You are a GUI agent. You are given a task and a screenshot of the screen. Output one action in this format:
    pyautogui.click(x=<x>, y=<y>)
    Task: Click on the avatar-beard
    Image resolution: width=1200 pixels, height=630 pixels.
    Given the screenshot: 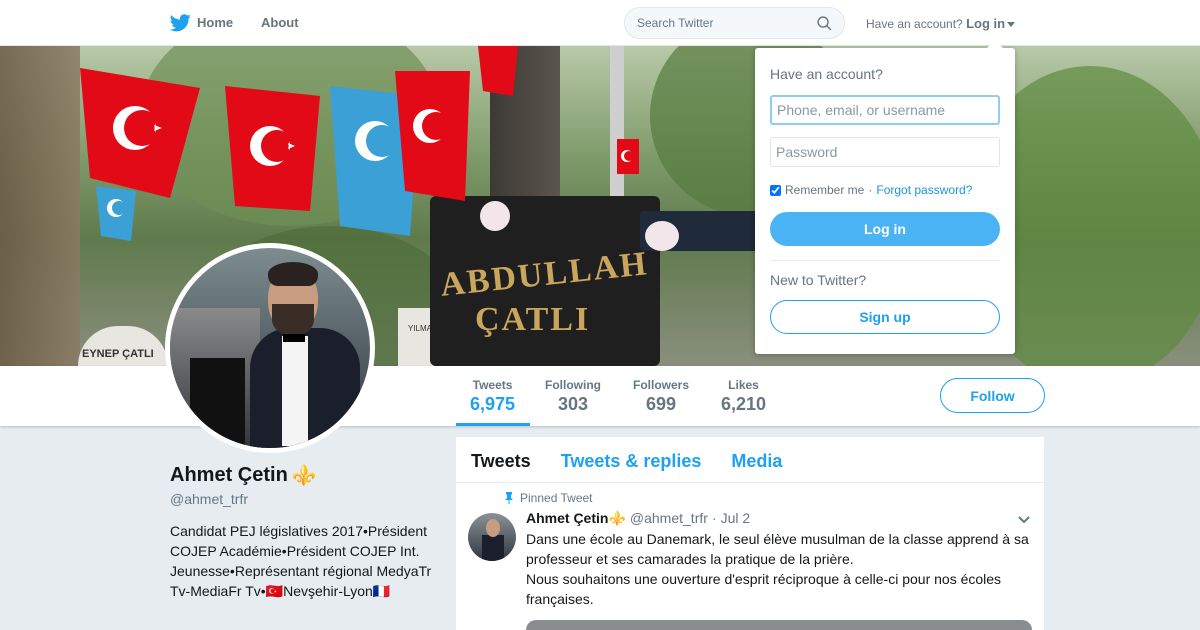 What is the action you would take?
    pyautogui.click(x=293, y=320)
    